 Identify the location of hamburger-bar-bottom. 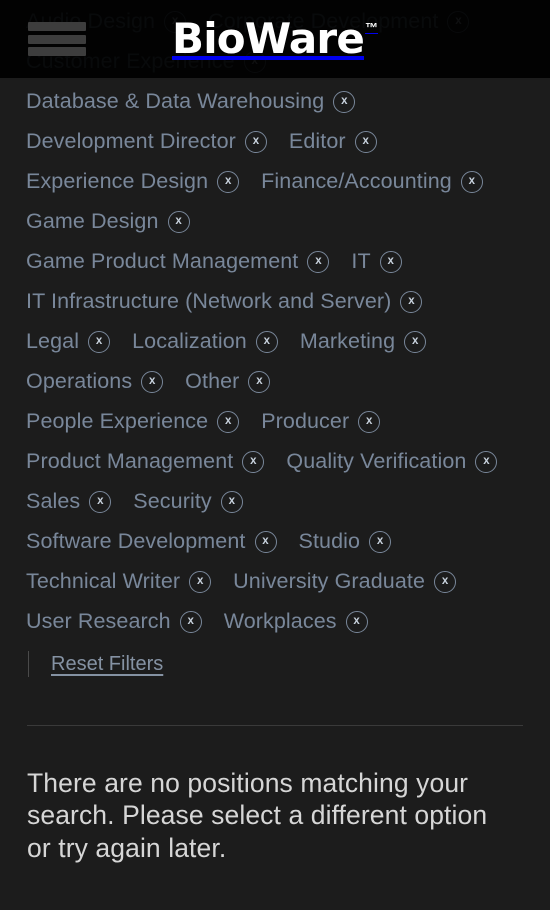
(57, 51).